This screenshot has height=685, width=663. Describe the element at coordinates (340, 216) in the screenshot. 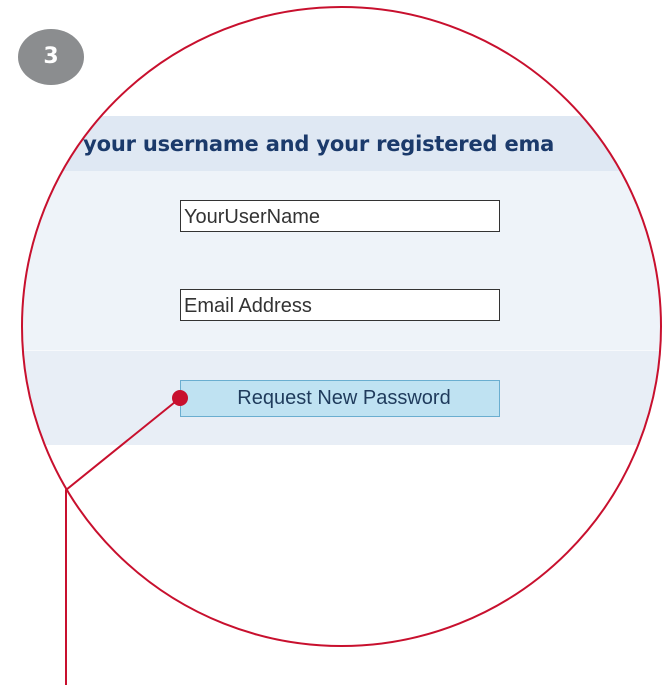

I see `username-input` at that location.